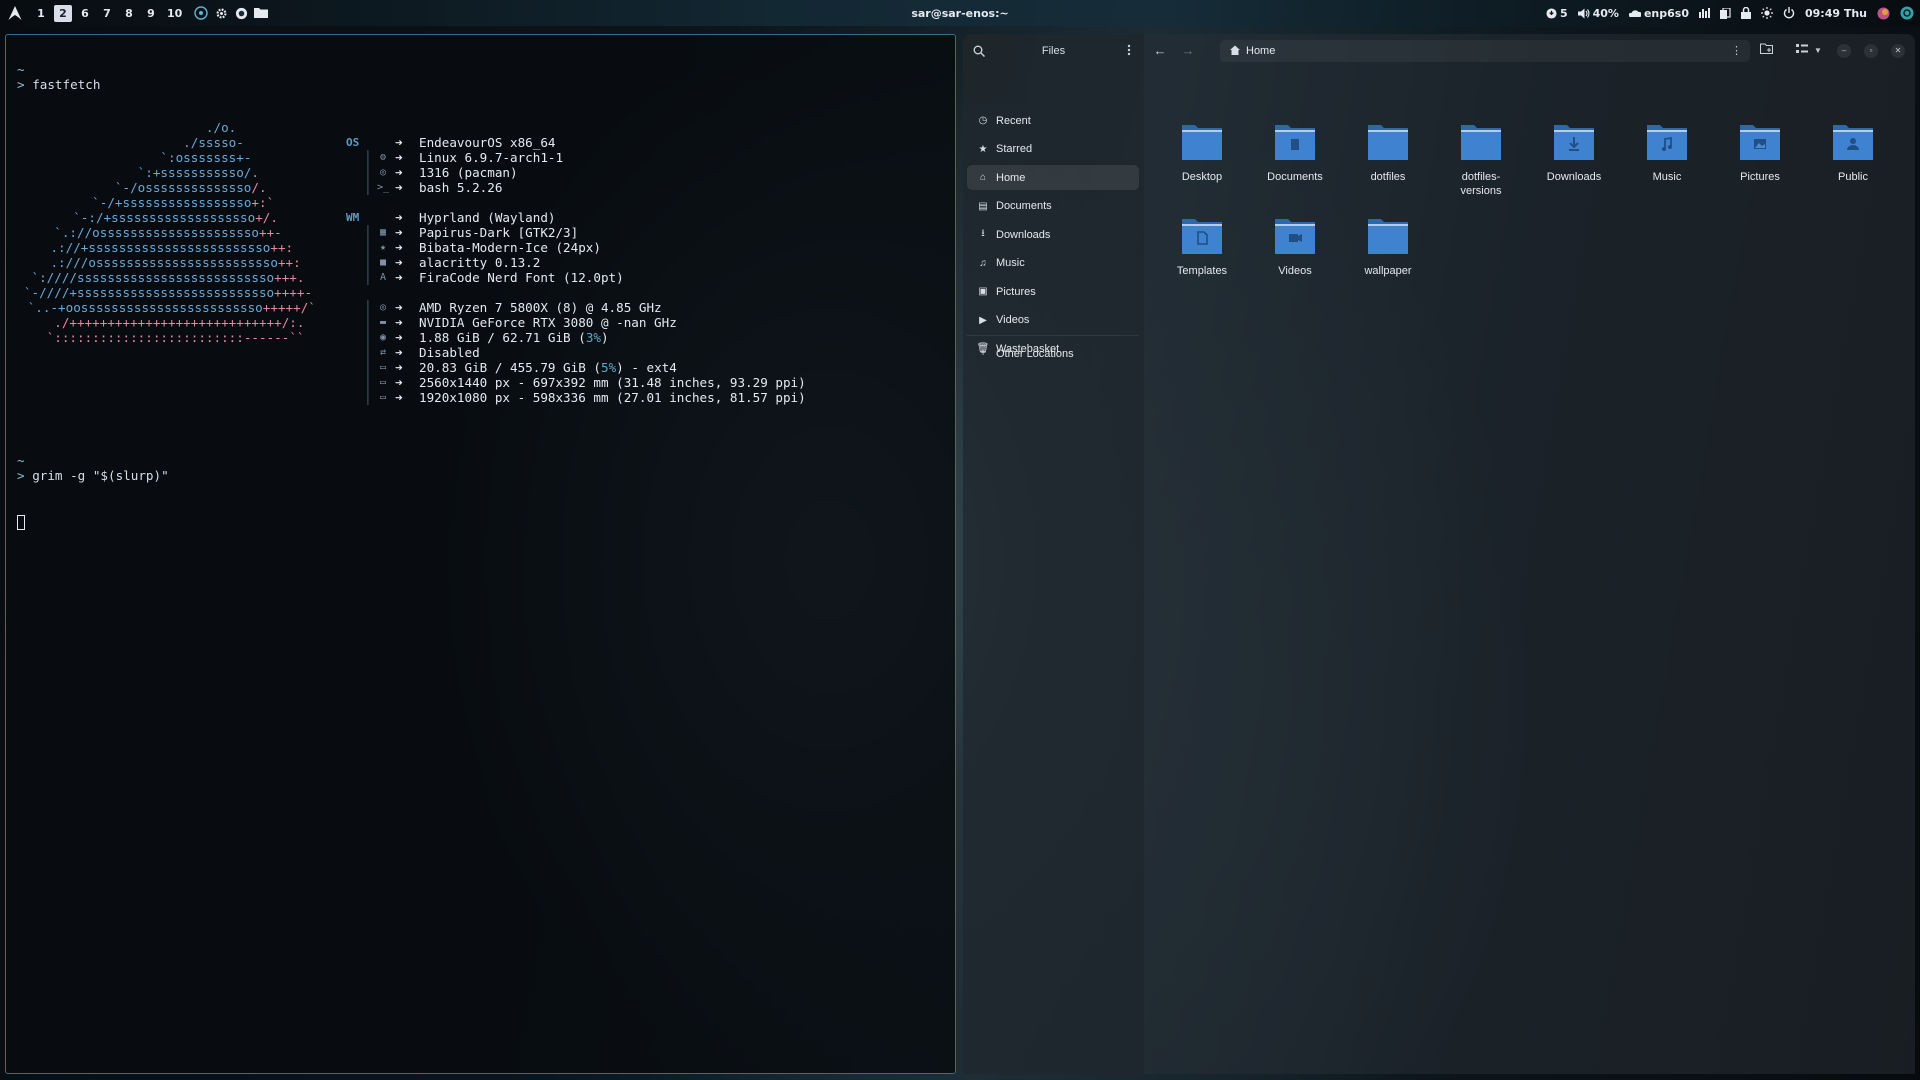 The width and height of the screenshot is (1920, 1080). Describe the element at coordinates (1023, 234) in the screenshot. I see `sidebar-item-label: Downloads` at that location.